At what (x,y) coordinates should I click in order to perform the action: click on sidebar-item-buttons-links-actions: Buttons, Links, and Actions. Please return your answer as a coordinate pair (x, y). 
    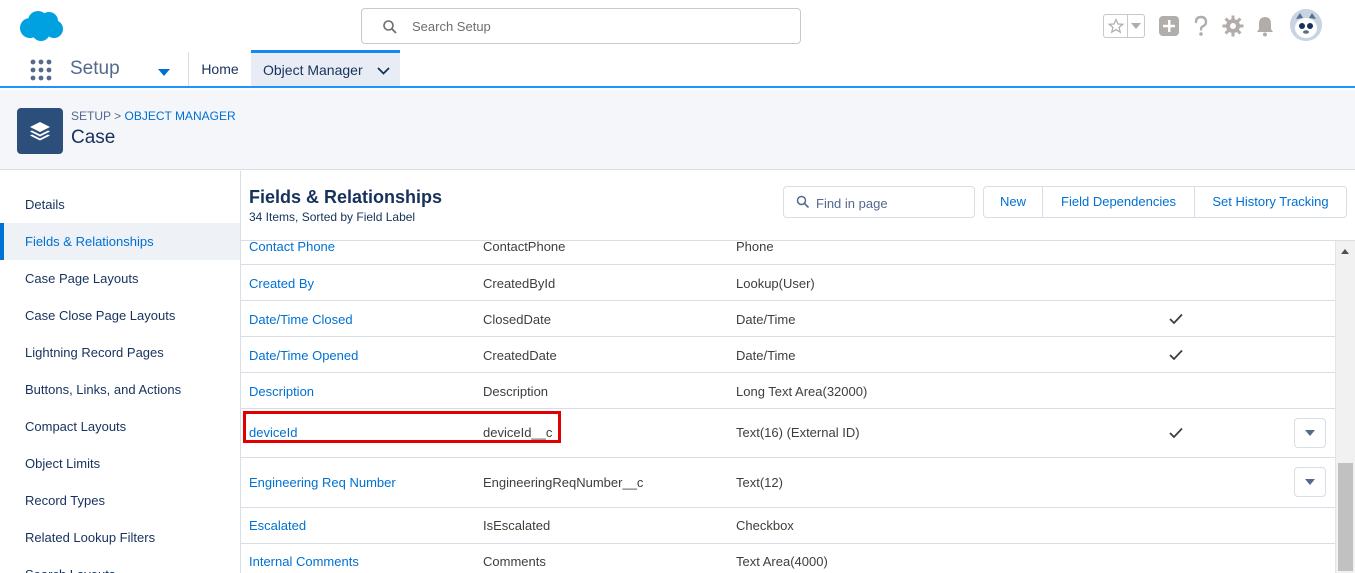
    Looking at the image, I should click on (120, 389).